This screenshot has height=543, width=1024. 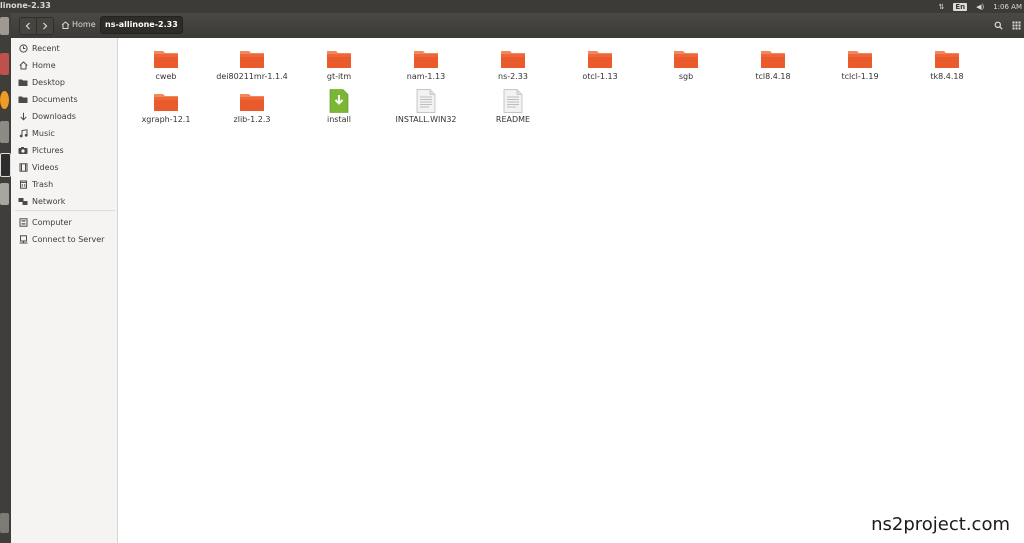 I want to click on executable-file-icon, so click(x=339, y=101).